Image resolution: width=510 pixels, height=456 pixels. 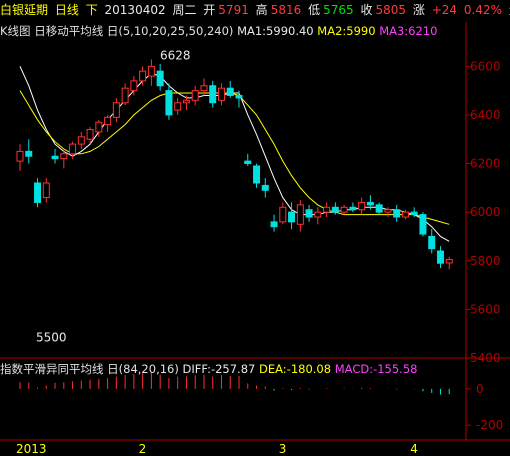 What do you see at coordinates (376, 369) in the screenshot?
I see `macd-value: MACD:-155.58` at bounding box center [376, 369].